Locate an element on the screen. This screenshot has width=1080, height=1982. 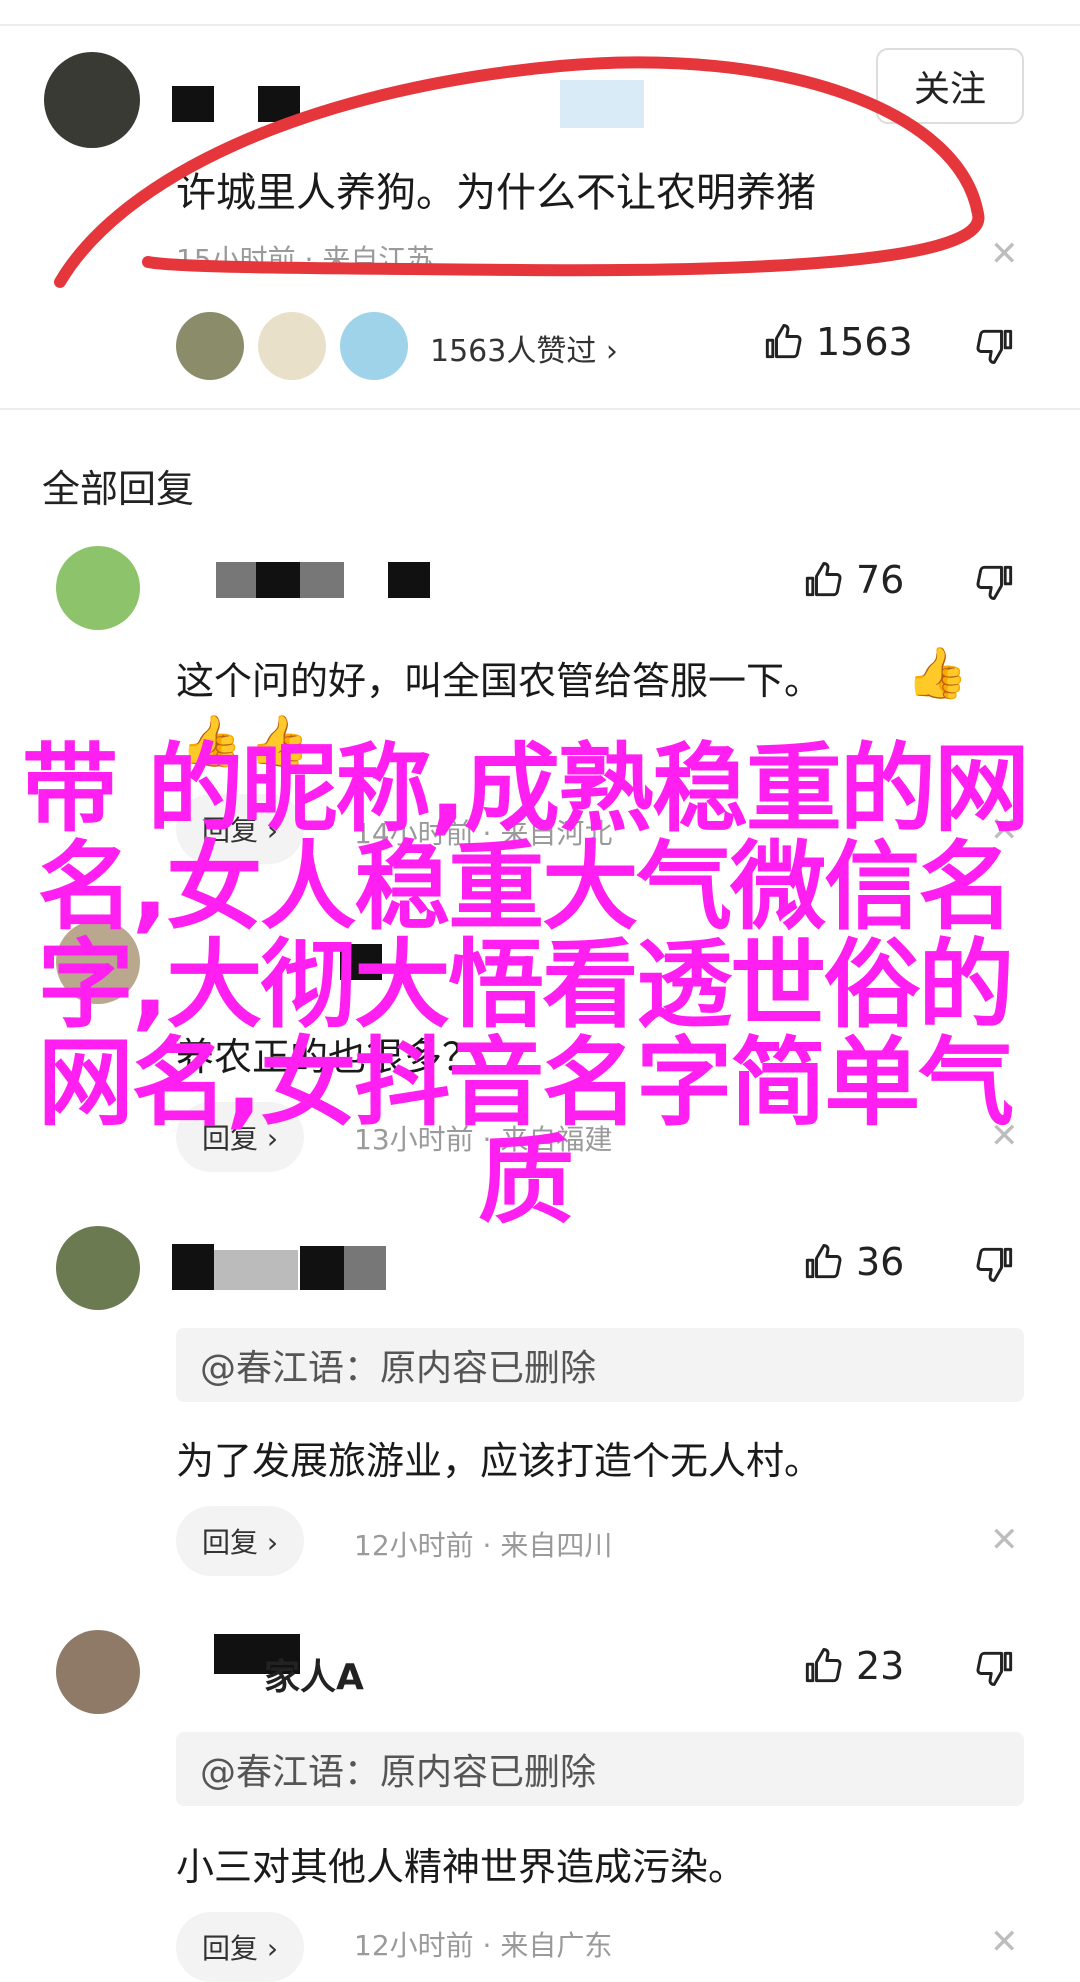
reply-like-count: 36 is located at coordinates (880, 1262).